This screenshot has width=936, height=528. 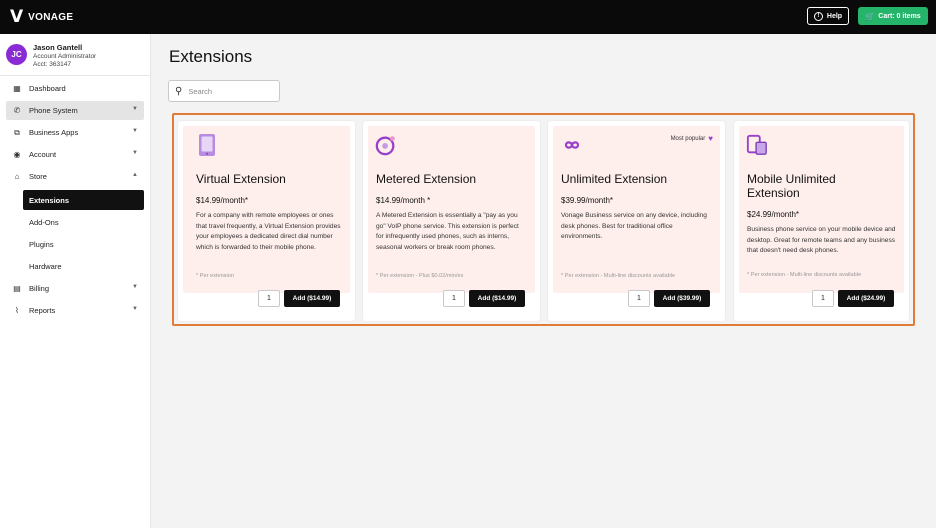 What do you see at coordinates (39, 288) in the screenshot?
I see `sidebar-item-label: Billing` at bounding box center [39, 288].